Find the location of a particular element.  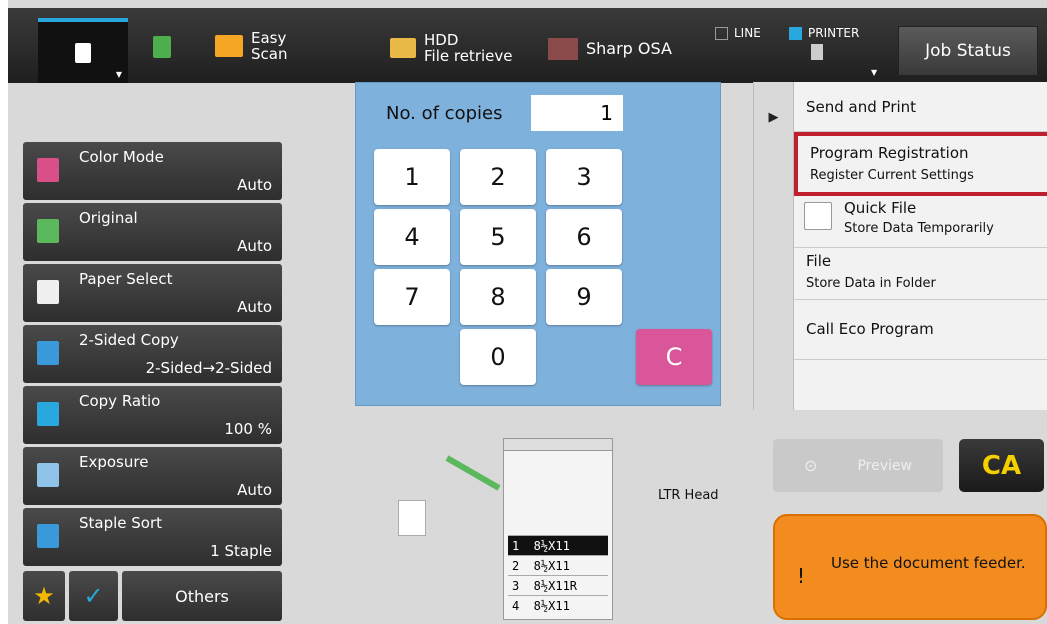

hdd-label: HDD File retrieve is located at coordinates (468, 48).